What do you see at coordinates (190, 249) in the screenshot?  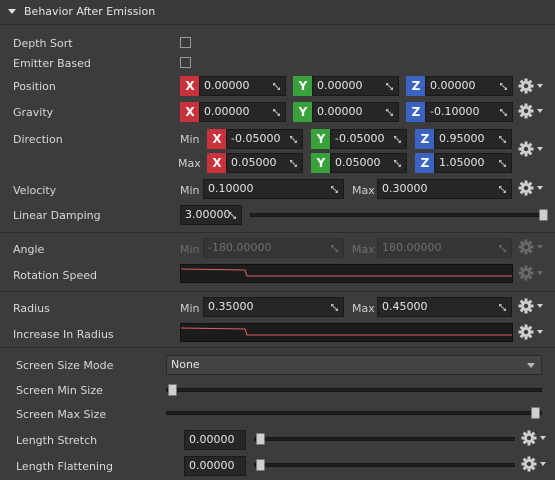 I see `angle-min-label: Min` at bounding box center [190, 249].